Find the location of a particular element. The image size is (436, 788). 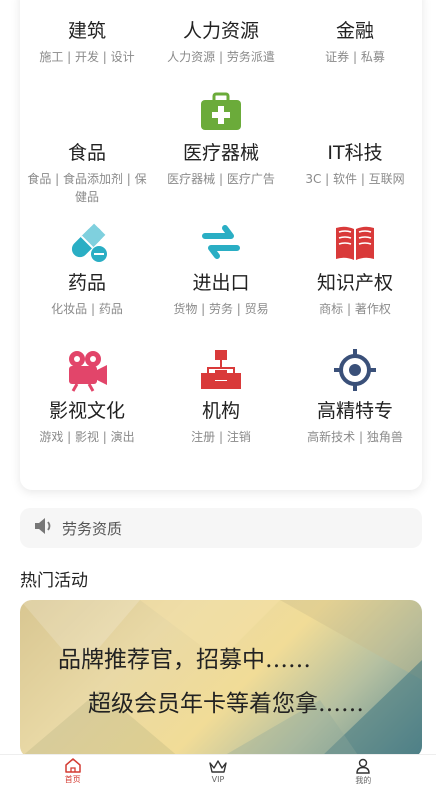

tab-vip: VIP is located at coordinates (217, 771).